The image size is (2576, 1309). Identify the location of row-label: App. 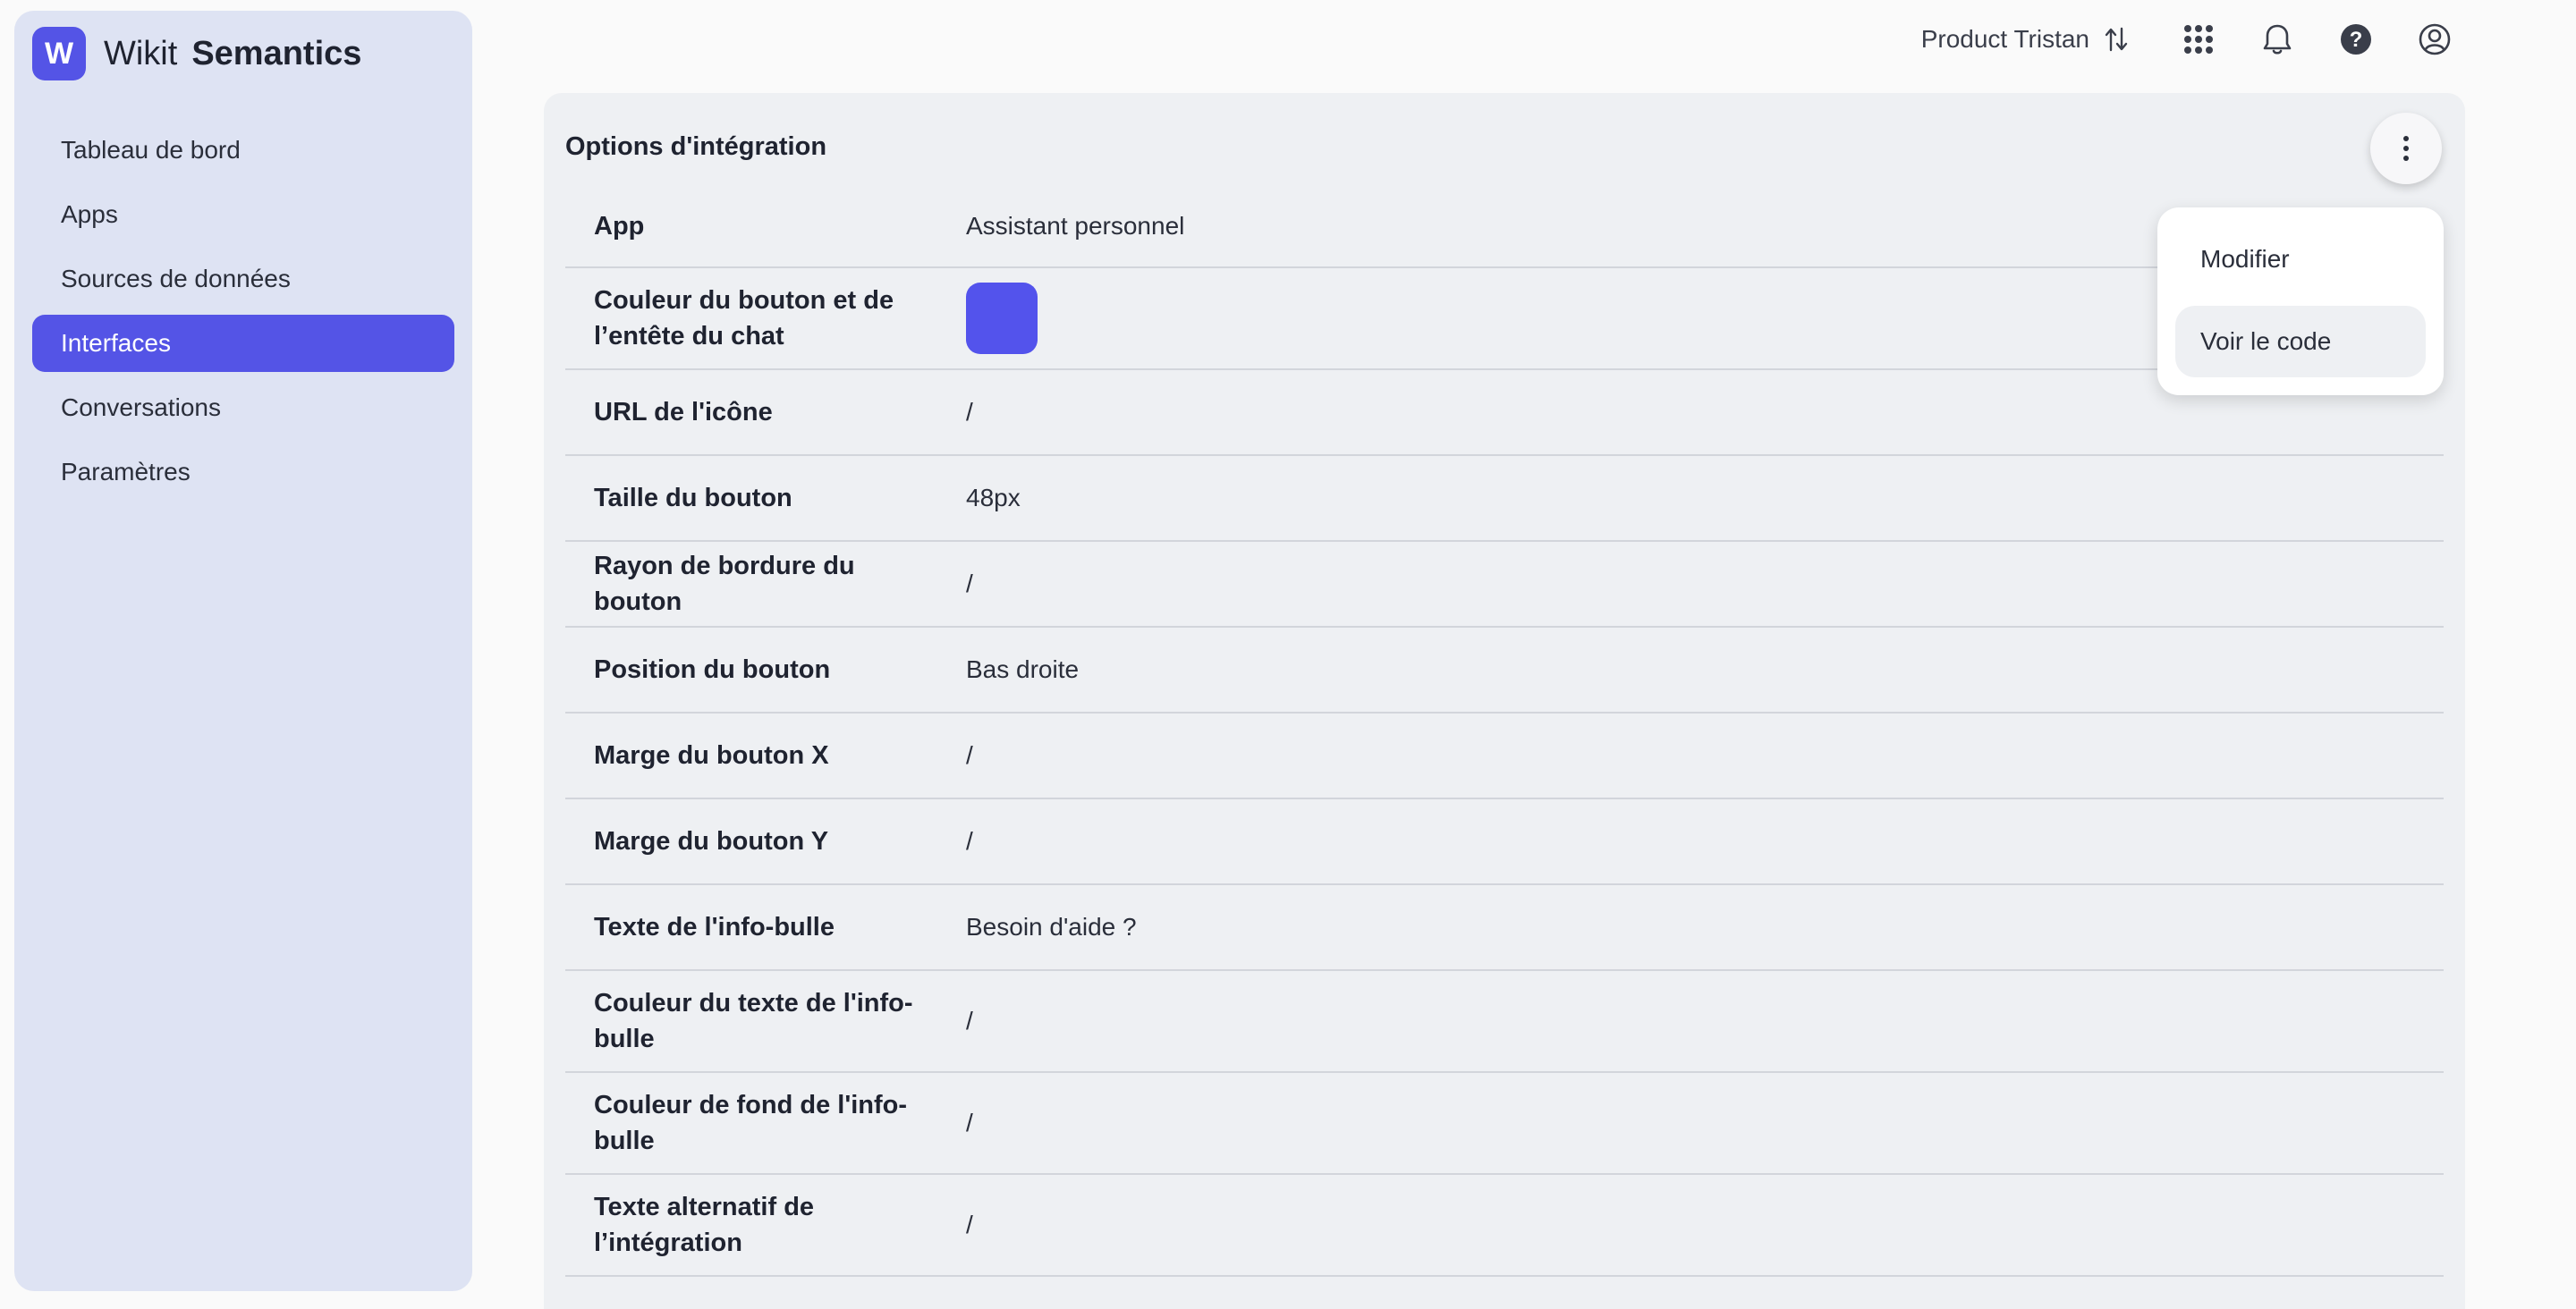
(619, 226).